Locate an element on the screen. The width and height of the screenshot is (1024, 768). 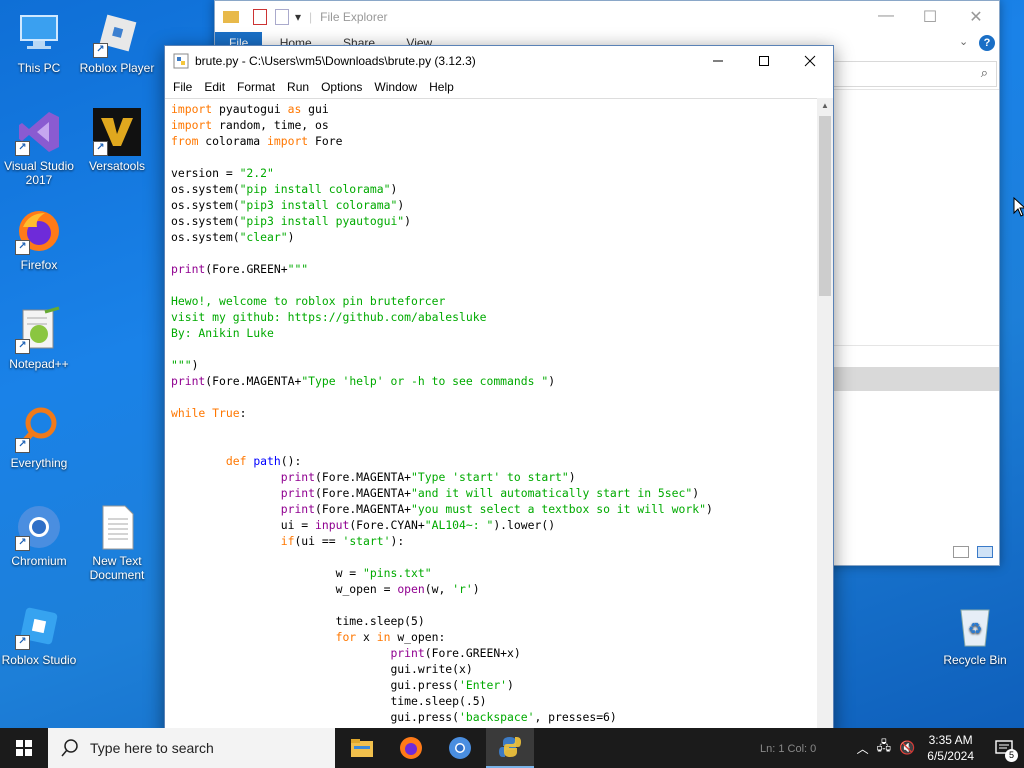
desktop-icon-chromium: ↗ Chromium is located at coordinates (39, 535).